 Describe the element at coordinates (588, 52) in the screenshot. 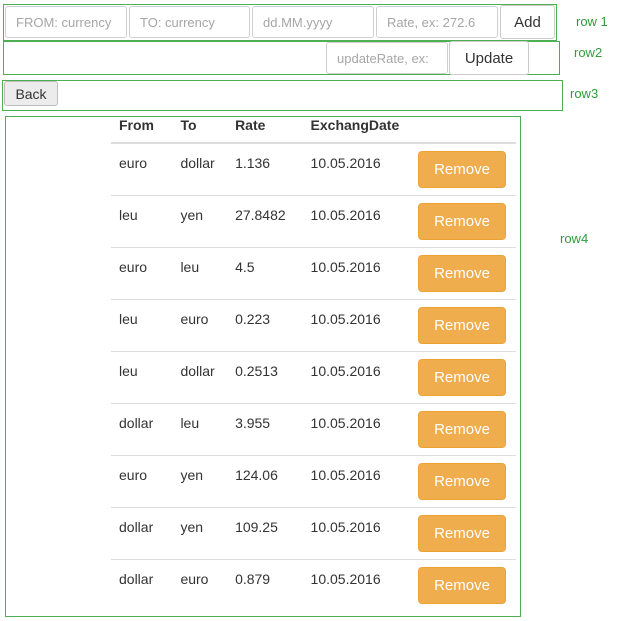

I see `row2-label: row2` at that location.